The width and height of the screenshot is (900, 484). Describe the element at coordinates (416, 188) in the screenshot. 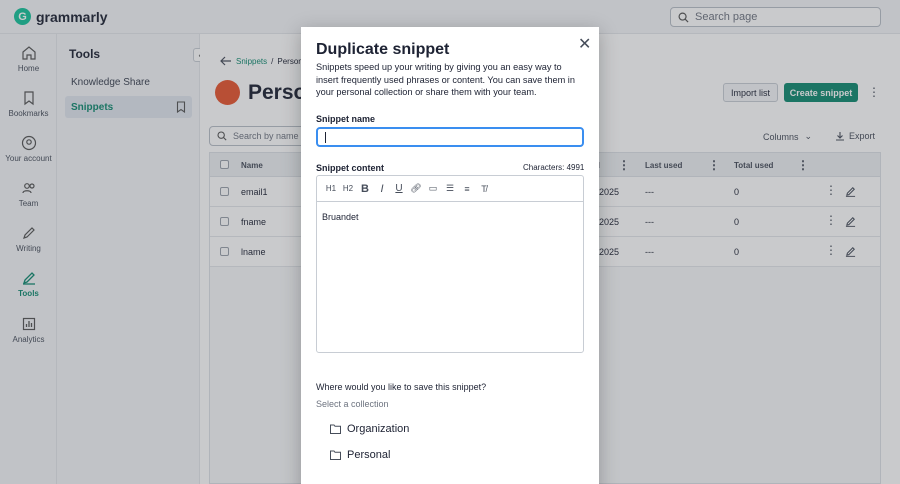

I see `link-icon: 🔗︎` at that location.